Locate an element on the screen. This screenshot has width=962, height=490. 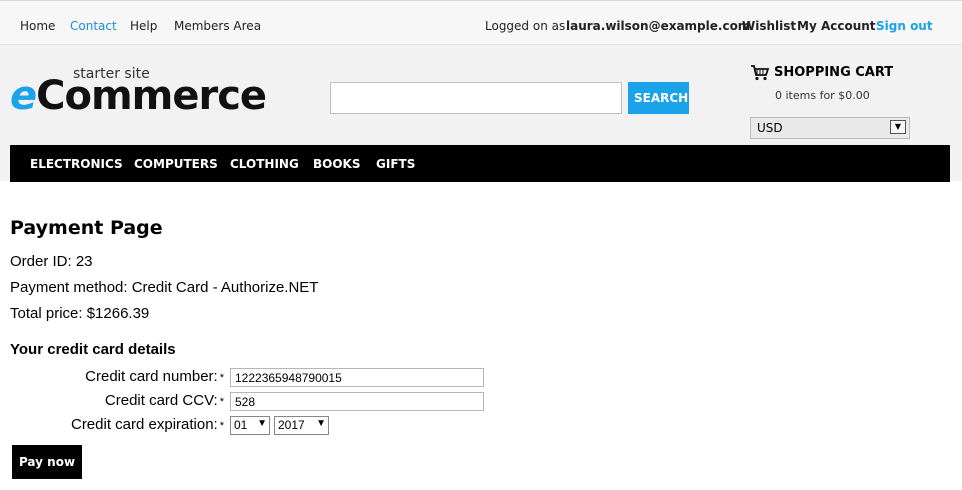
logged-on-label: Logged on as is located at coordinates (525, 26).